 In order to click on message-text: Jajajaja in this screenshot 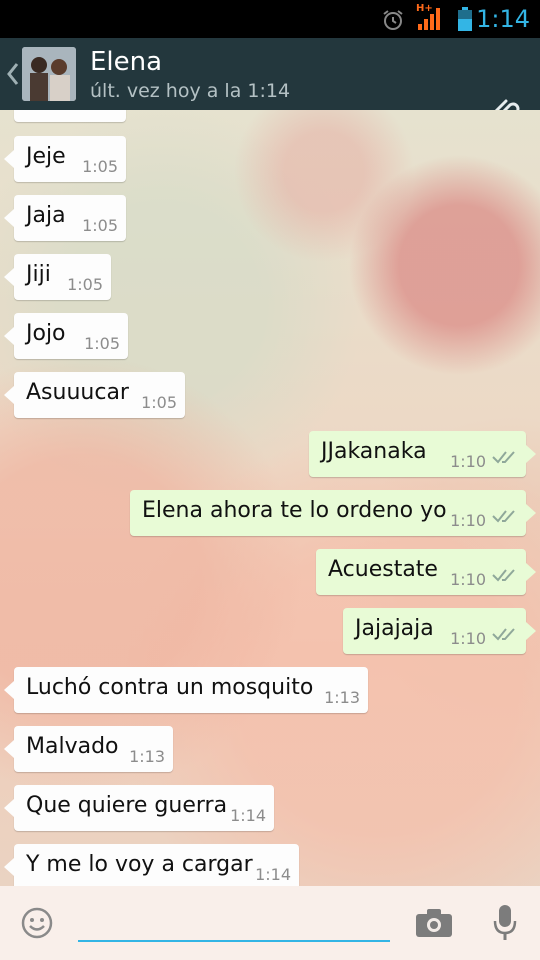, I will do `click(394, 628)`.